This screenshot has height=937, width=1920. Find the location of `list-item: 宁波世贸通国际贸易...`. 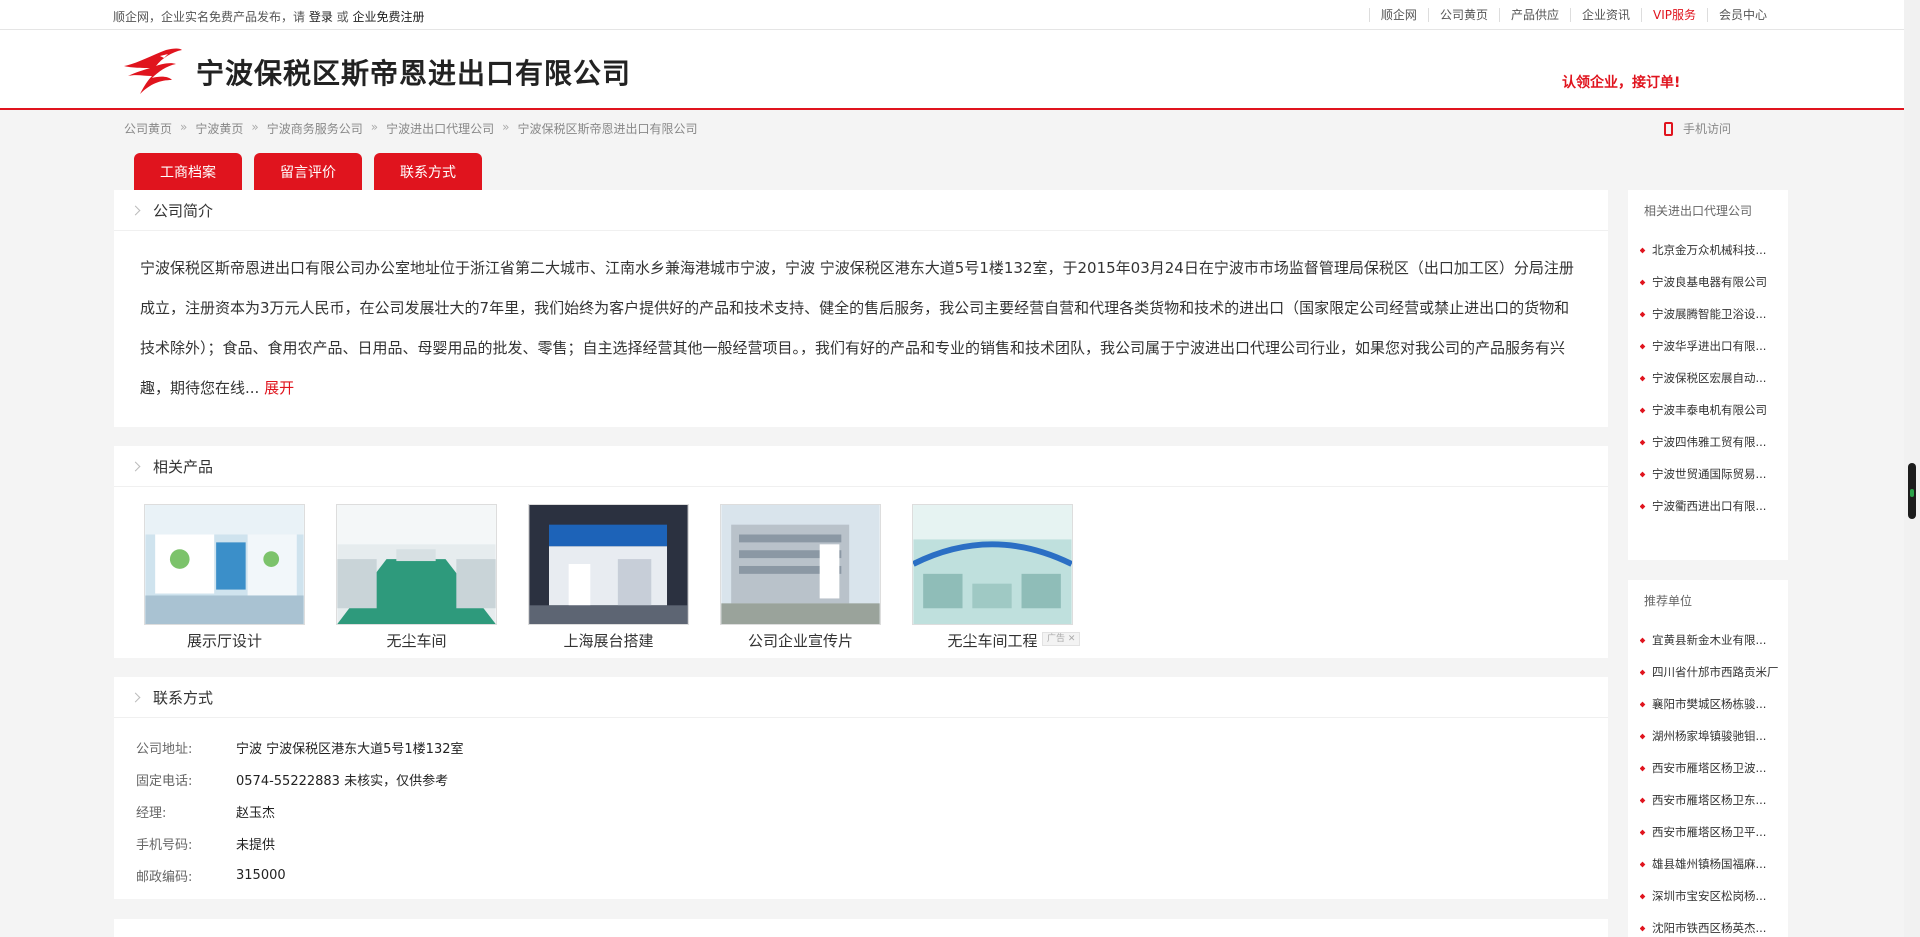

list-item: 宁波世贸通国际贸易... is located at coordinates (1714, 474).